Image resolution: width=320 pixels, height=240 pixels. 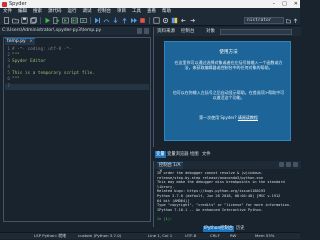 What do you see at coordinates (191, 235) in the screenshot?
I see `file-encoding: UTF-8` at bounding box center [191, 235].